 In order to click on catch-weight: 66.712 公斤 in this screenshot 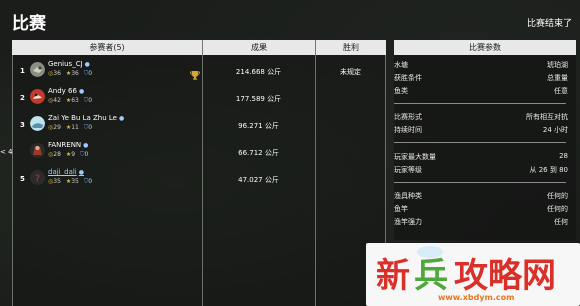, I will do `click(258, 153)`.